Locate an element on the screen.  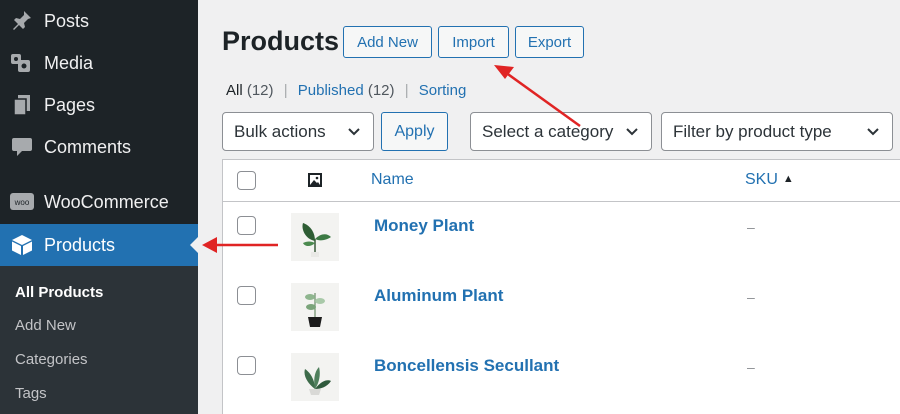
sidebar-item-comments: Comments is located at coordinates (99, 147).